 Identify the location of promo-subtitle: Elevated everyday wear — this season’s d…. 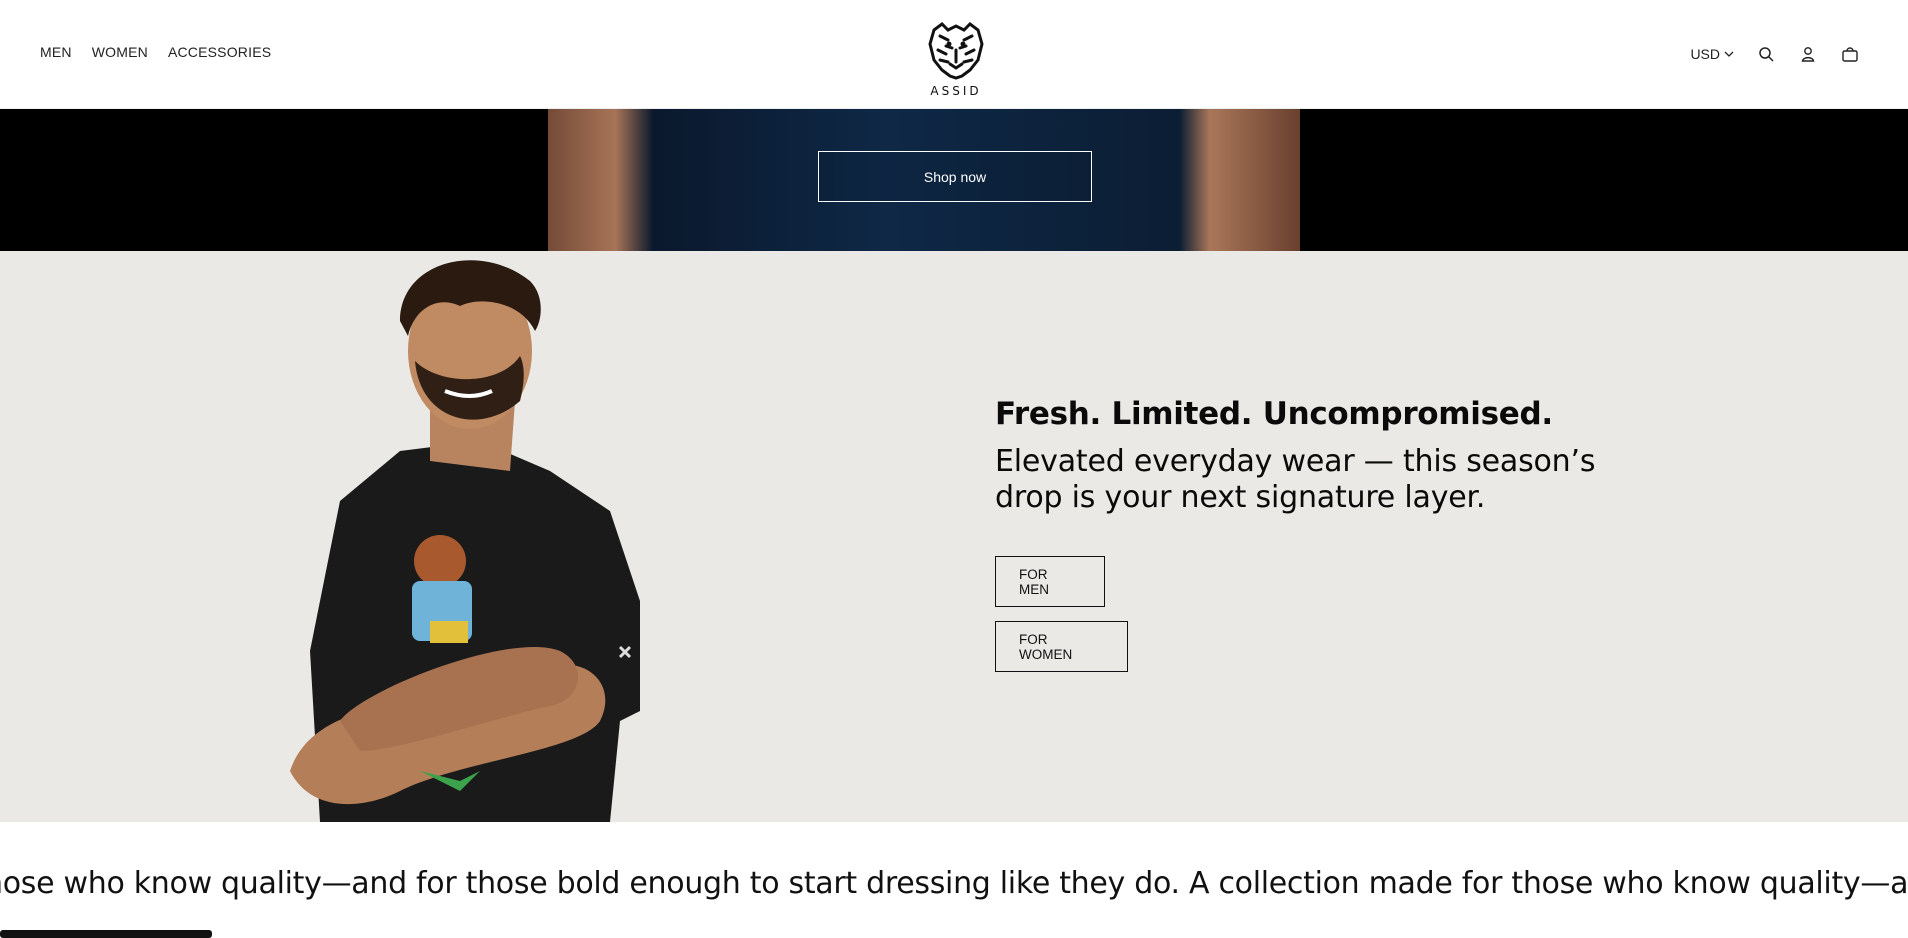
(1315, 480).